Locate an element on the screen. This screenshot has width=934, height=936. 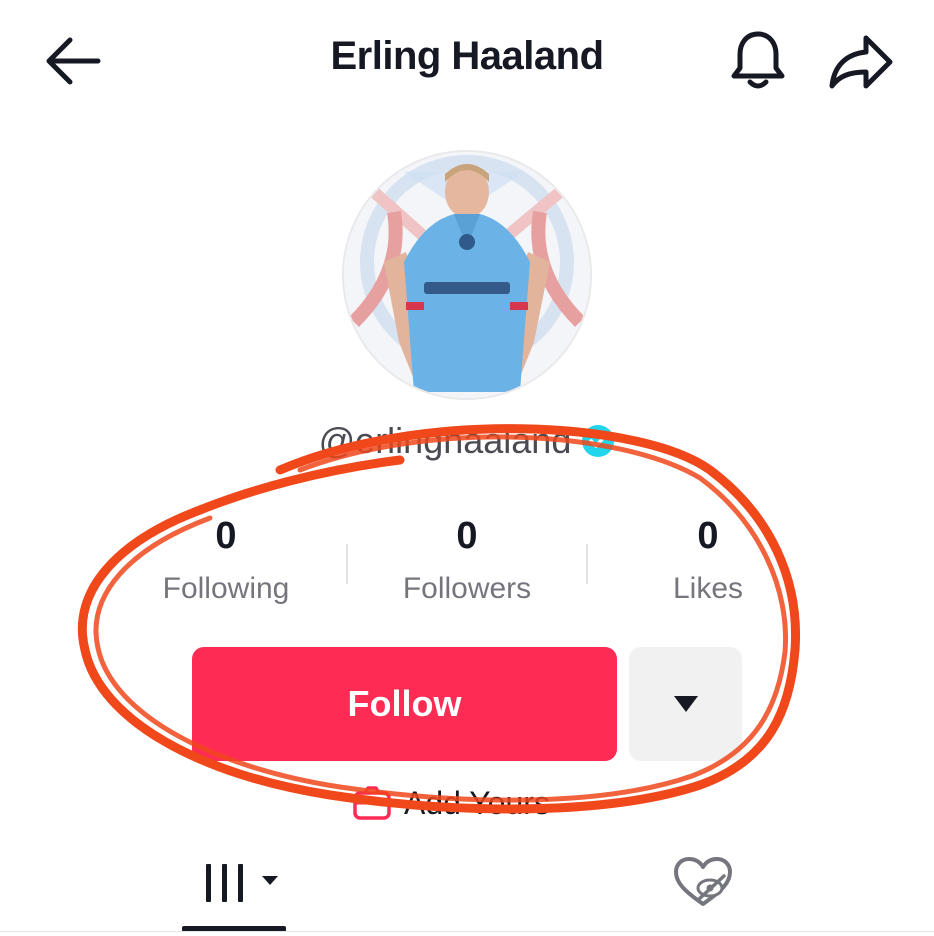
avatar is located at coordinates (467, 275).